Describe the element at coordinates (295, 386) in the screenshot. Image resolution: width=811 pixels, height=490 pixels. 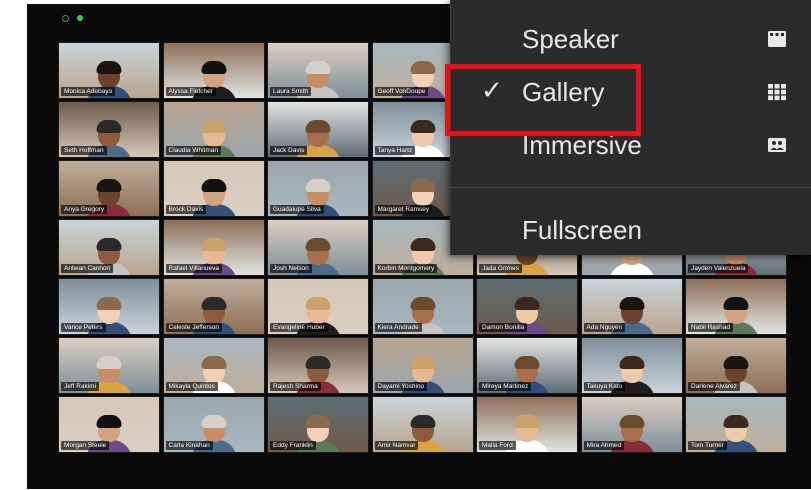
I see `participant-name: Rajesh Sharma` at that location.